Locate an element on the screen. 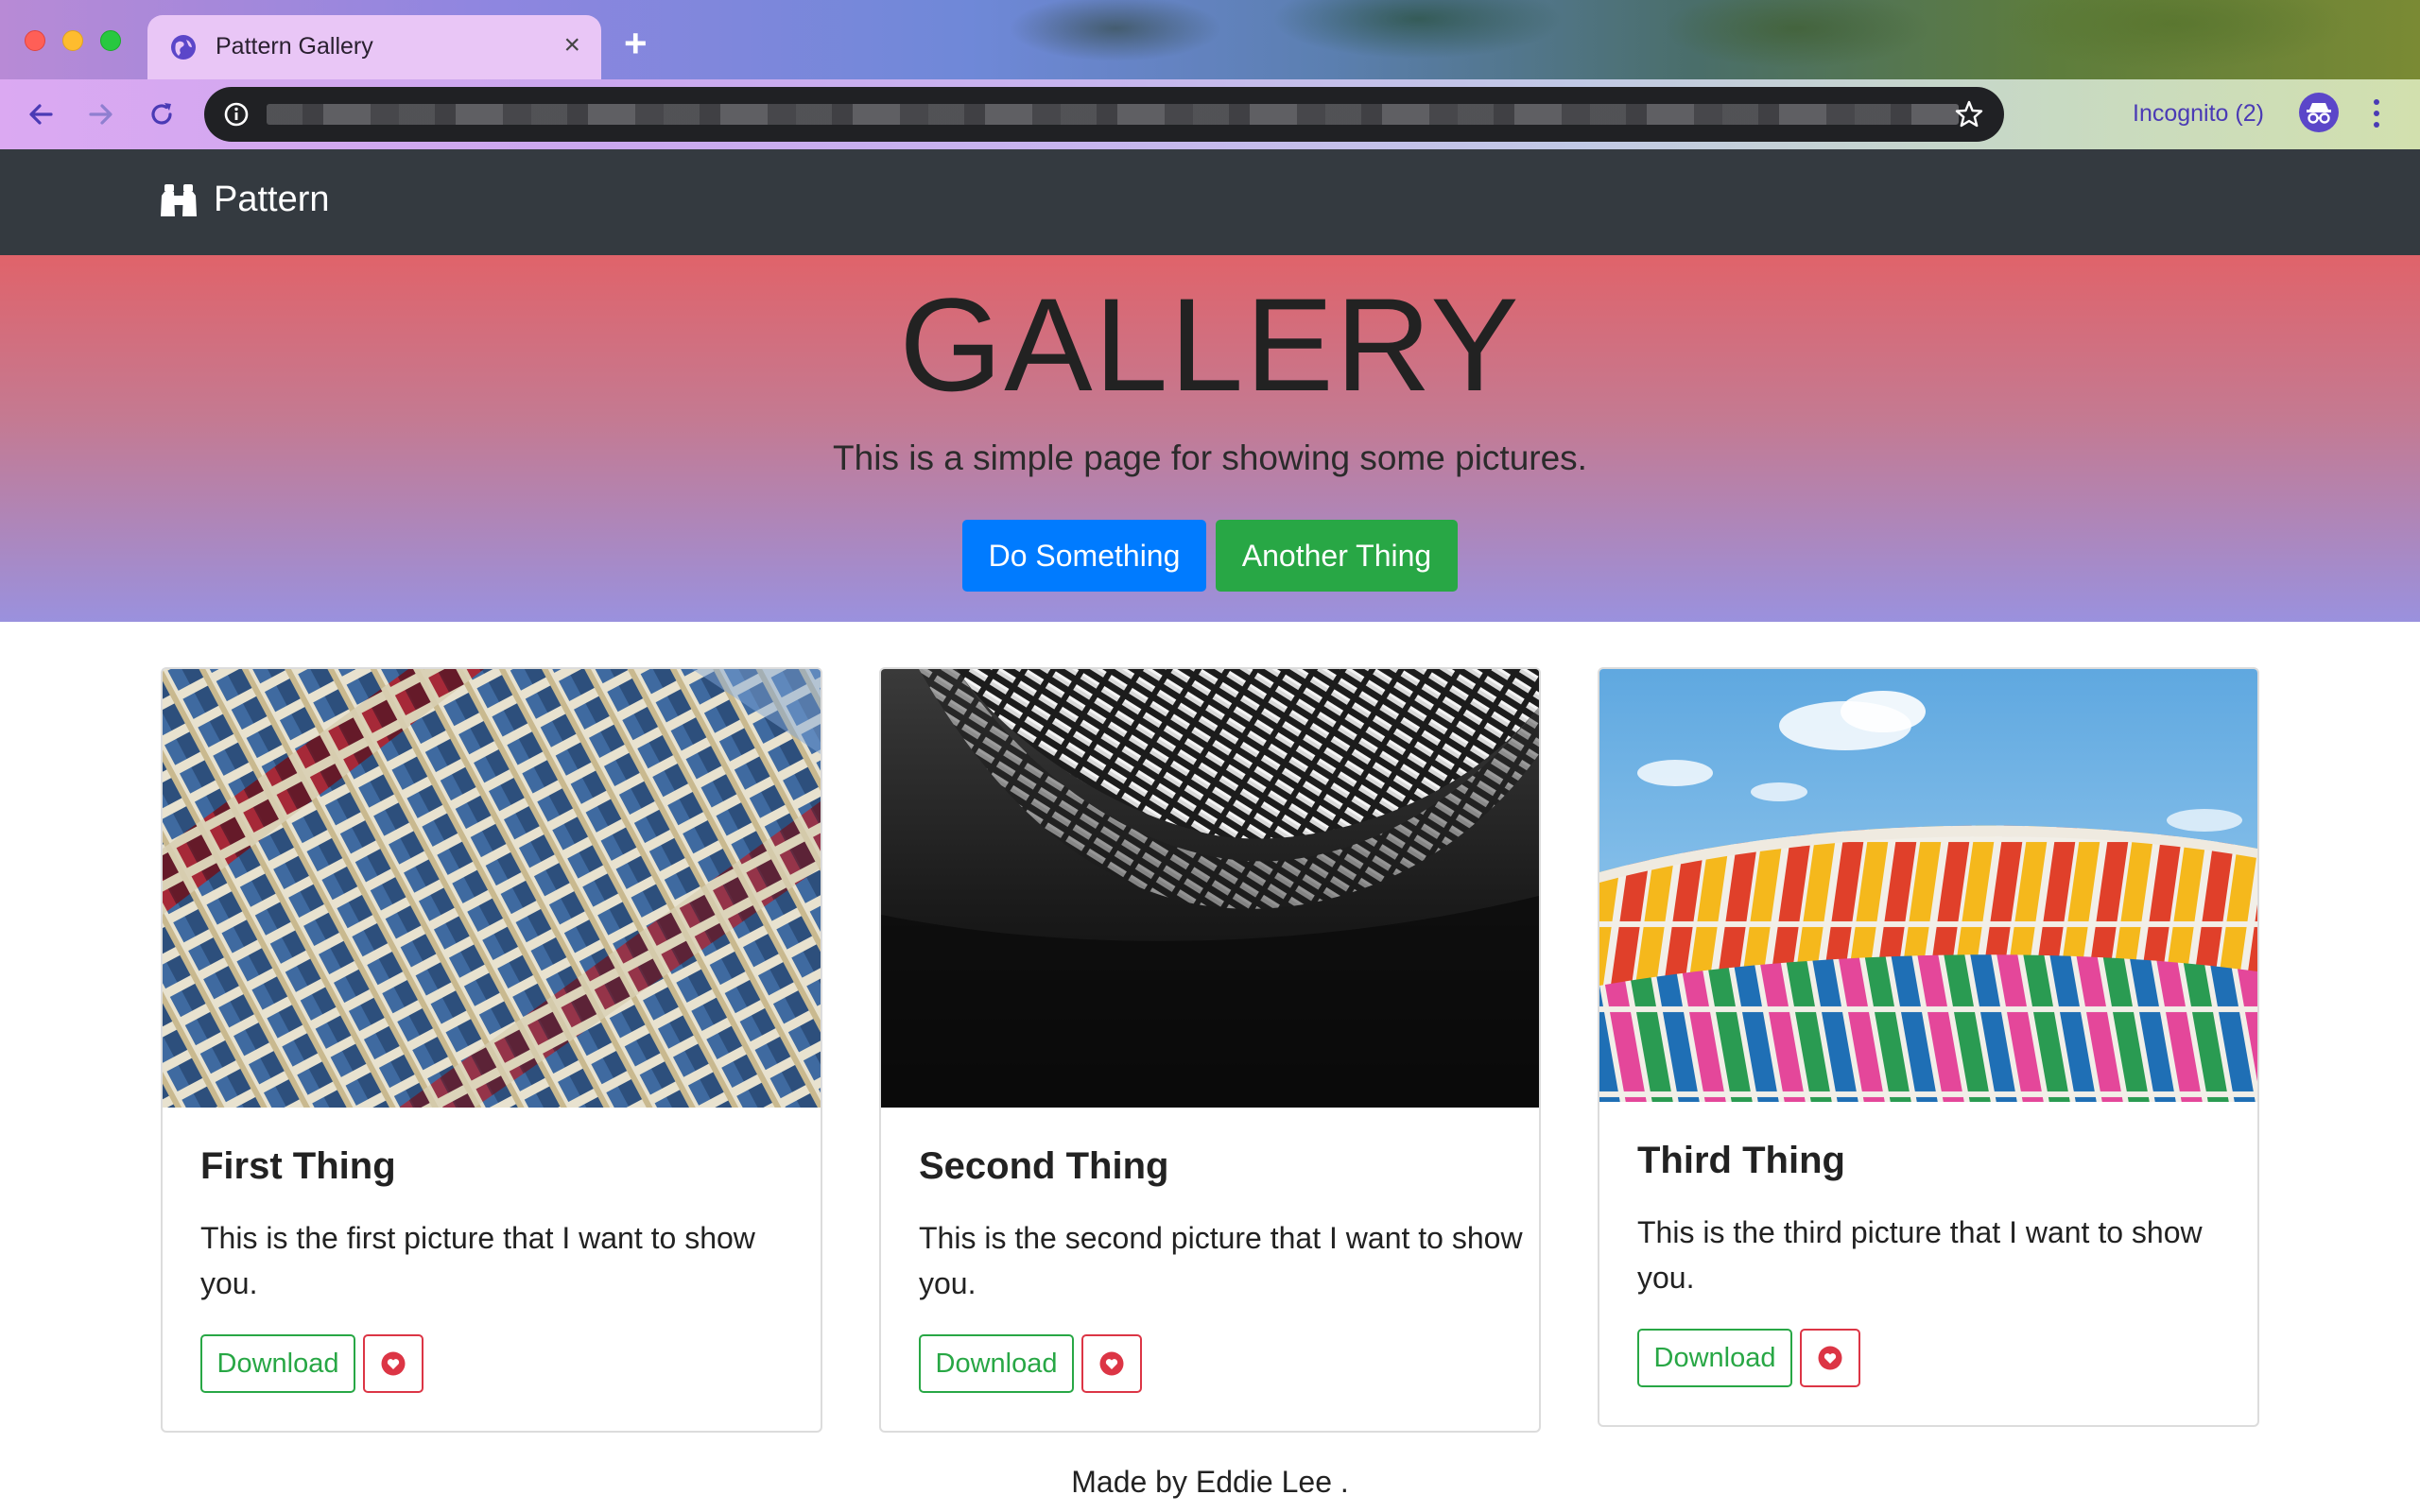 The width and height of the screenshot is (2420, 1512). browser-toolbar: Incognito (2) is located at coordinates (1210, 114).